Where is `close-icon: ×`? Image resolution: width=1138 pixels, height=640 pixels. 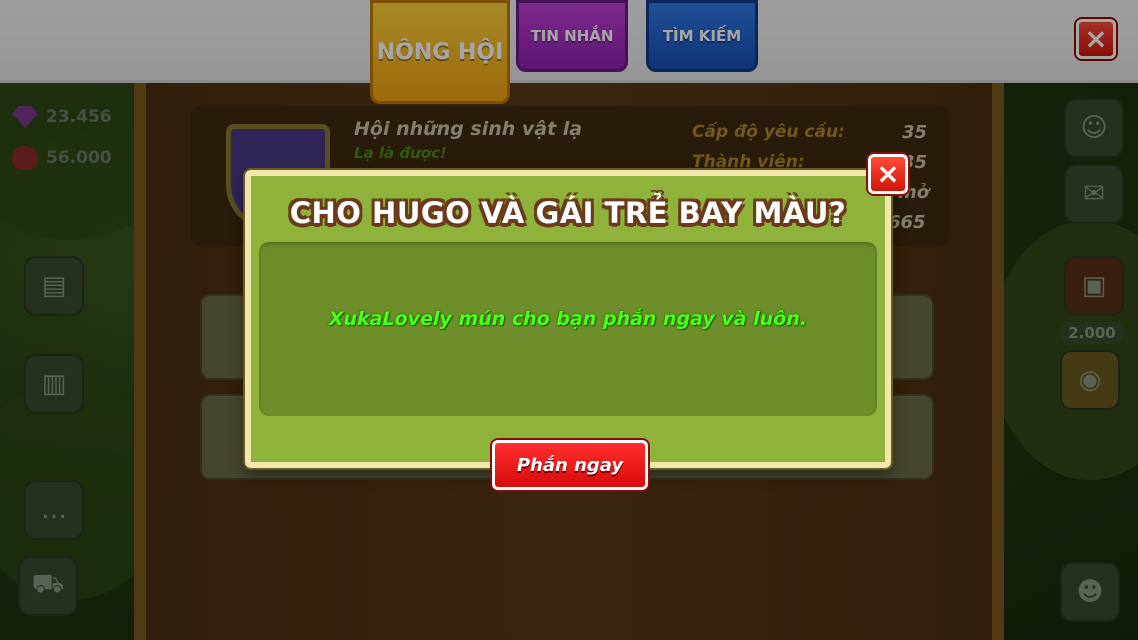
close-icon: × is located at coordinates (888, 173).